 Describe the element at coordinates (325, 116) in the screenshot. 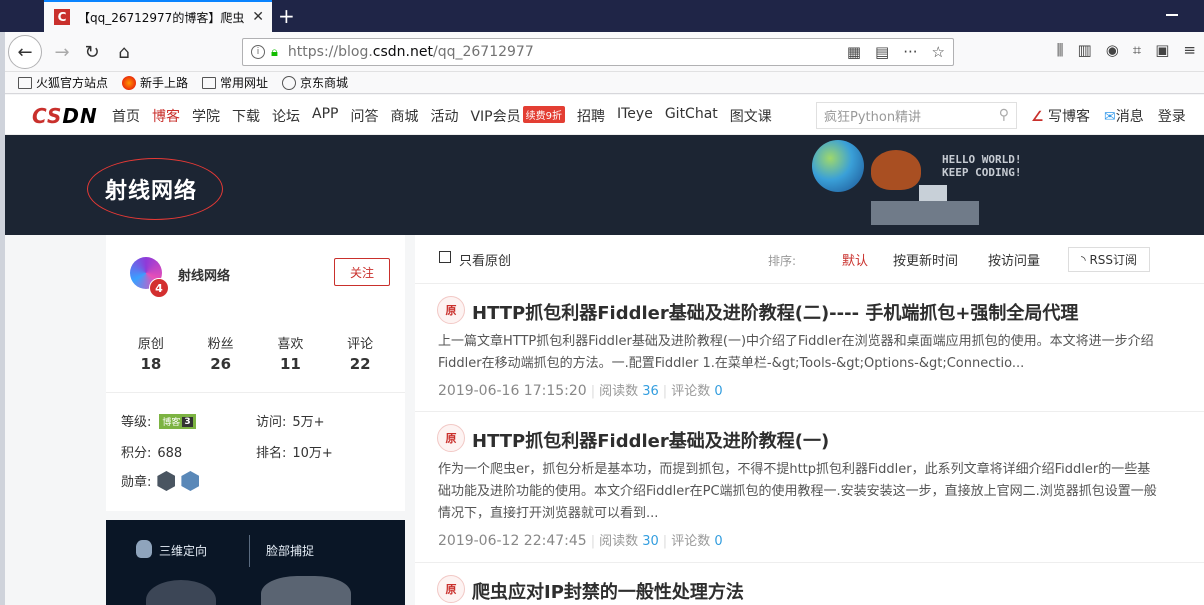

I see `nav-app: APP` at that location.